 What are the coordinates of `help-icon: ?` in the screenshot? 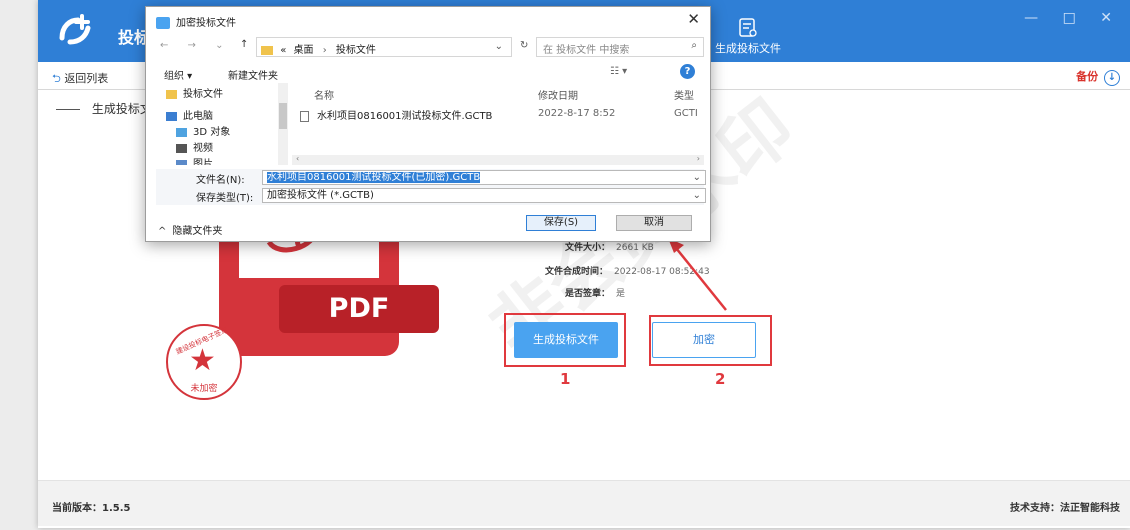 It's located at (687, 71).